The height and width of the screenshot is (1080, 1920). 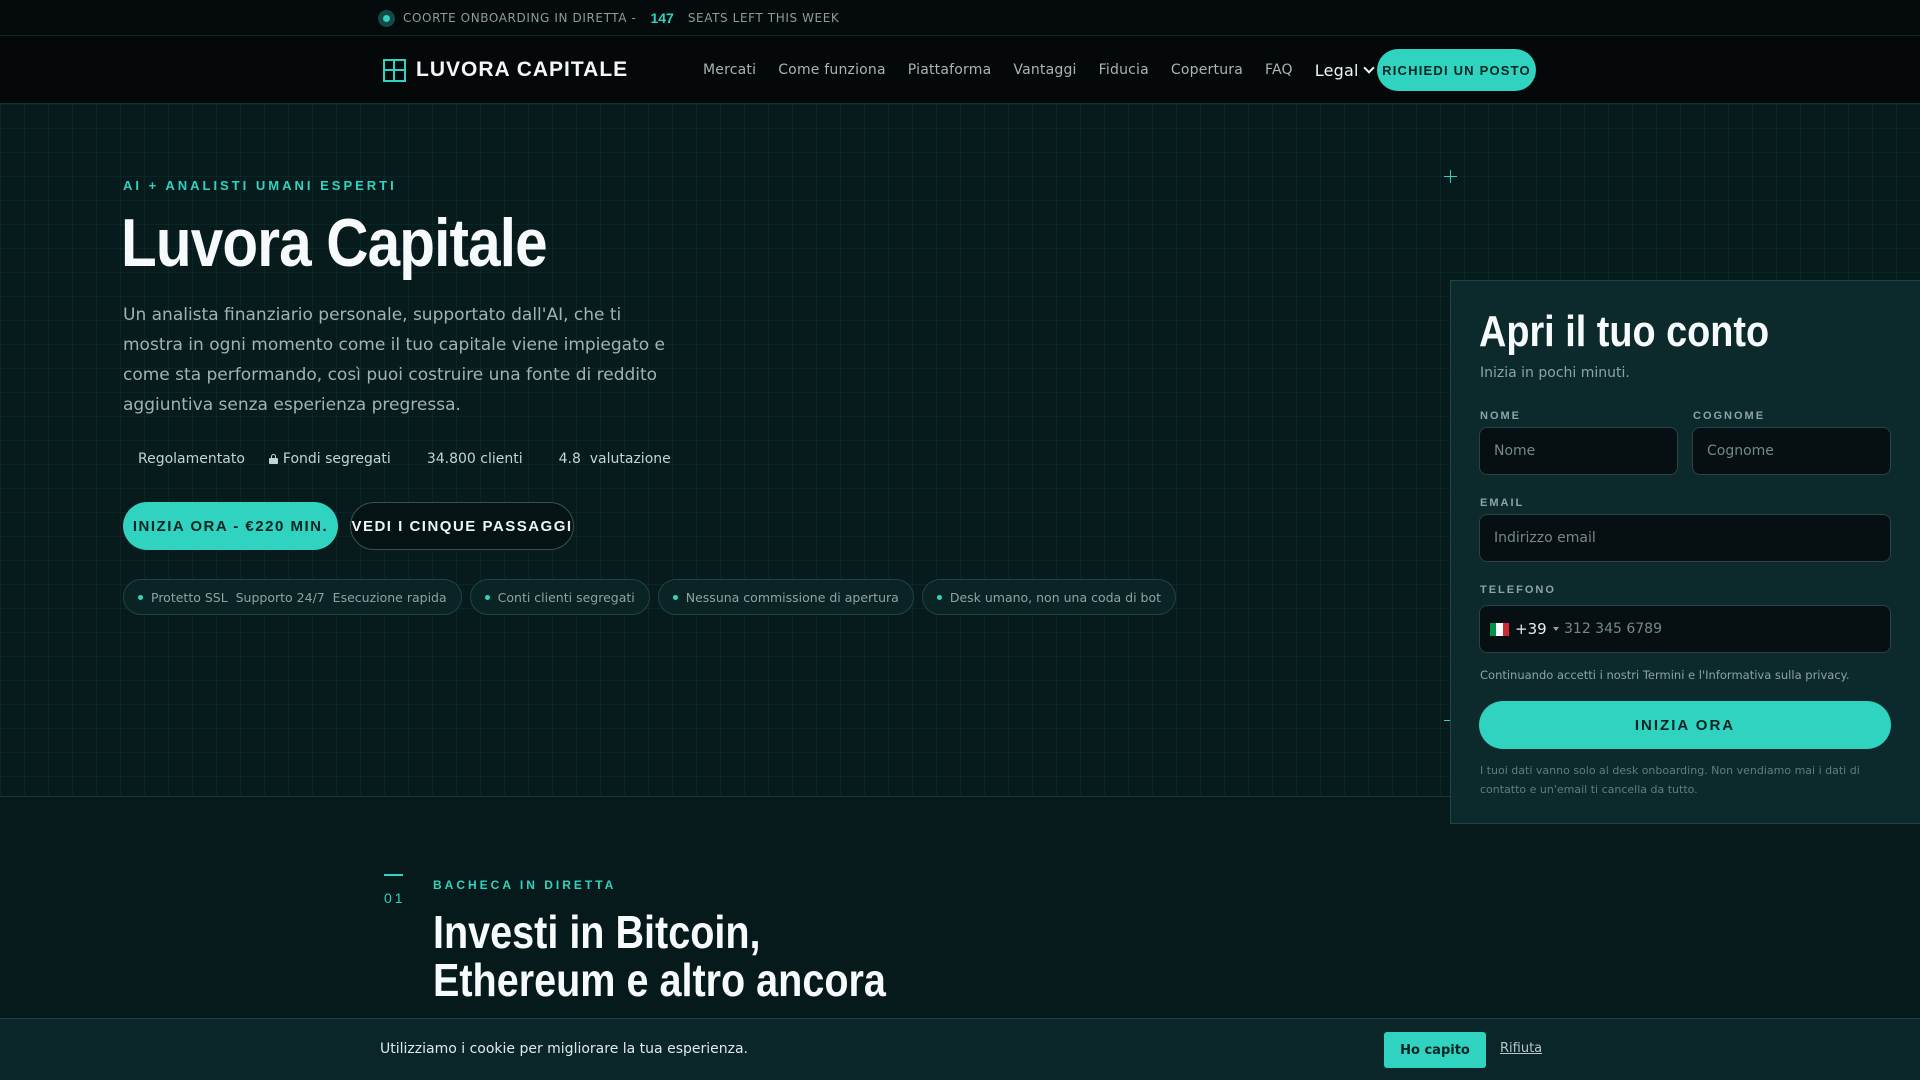 What do you see at coordinates (1502, 503) in the screenshot?
I see `email-label: EMAIL` at bounding box center [1502, 503].